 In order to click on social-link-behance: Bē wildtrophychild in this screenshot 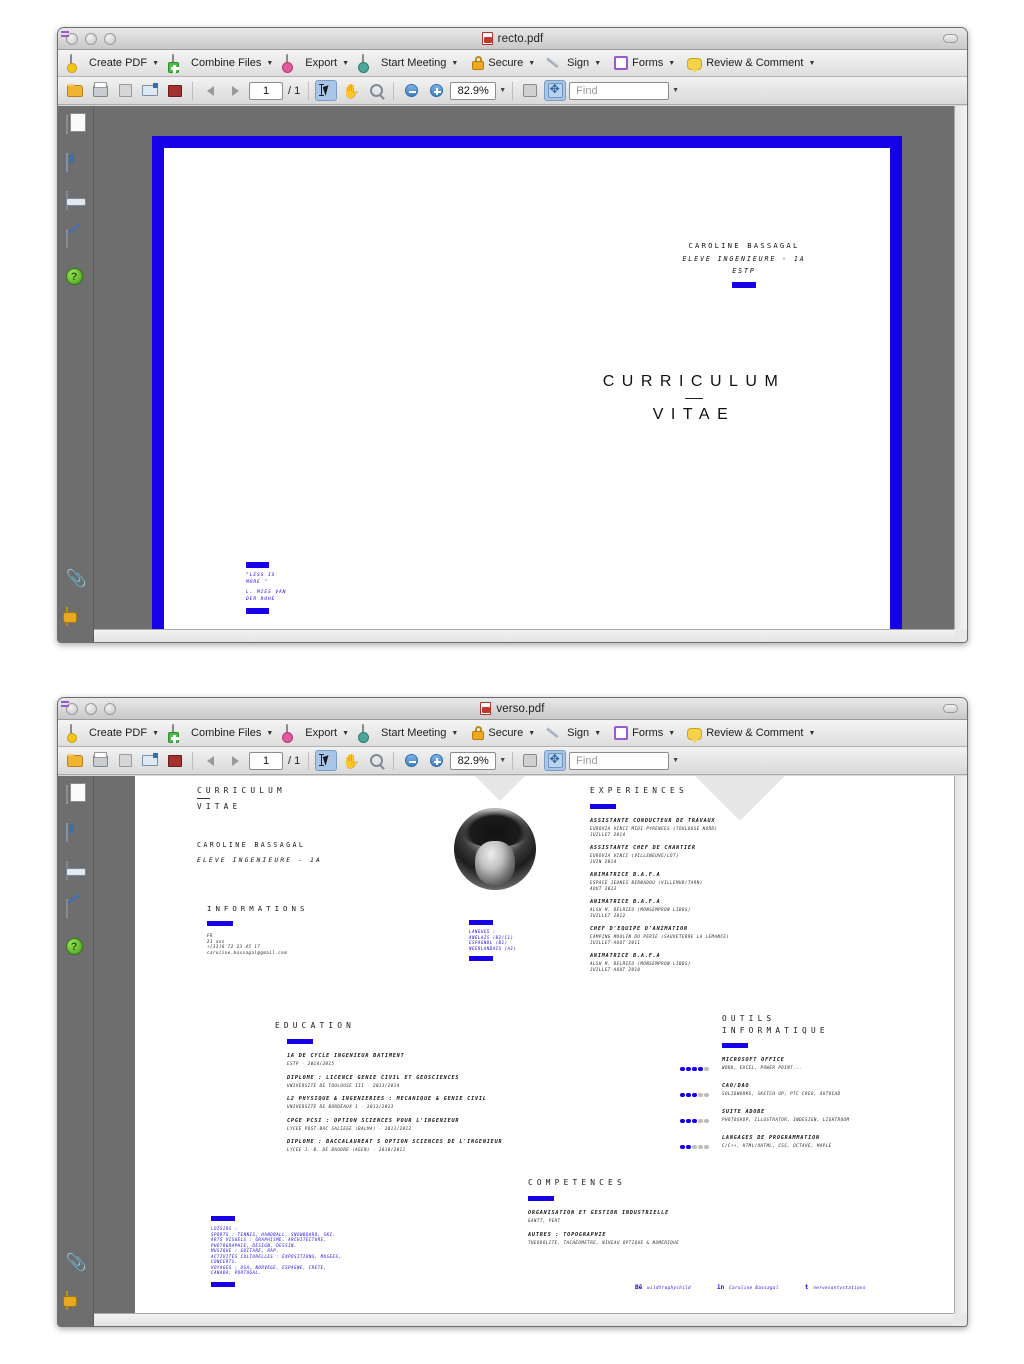, I will do `click(663, 1287)`.